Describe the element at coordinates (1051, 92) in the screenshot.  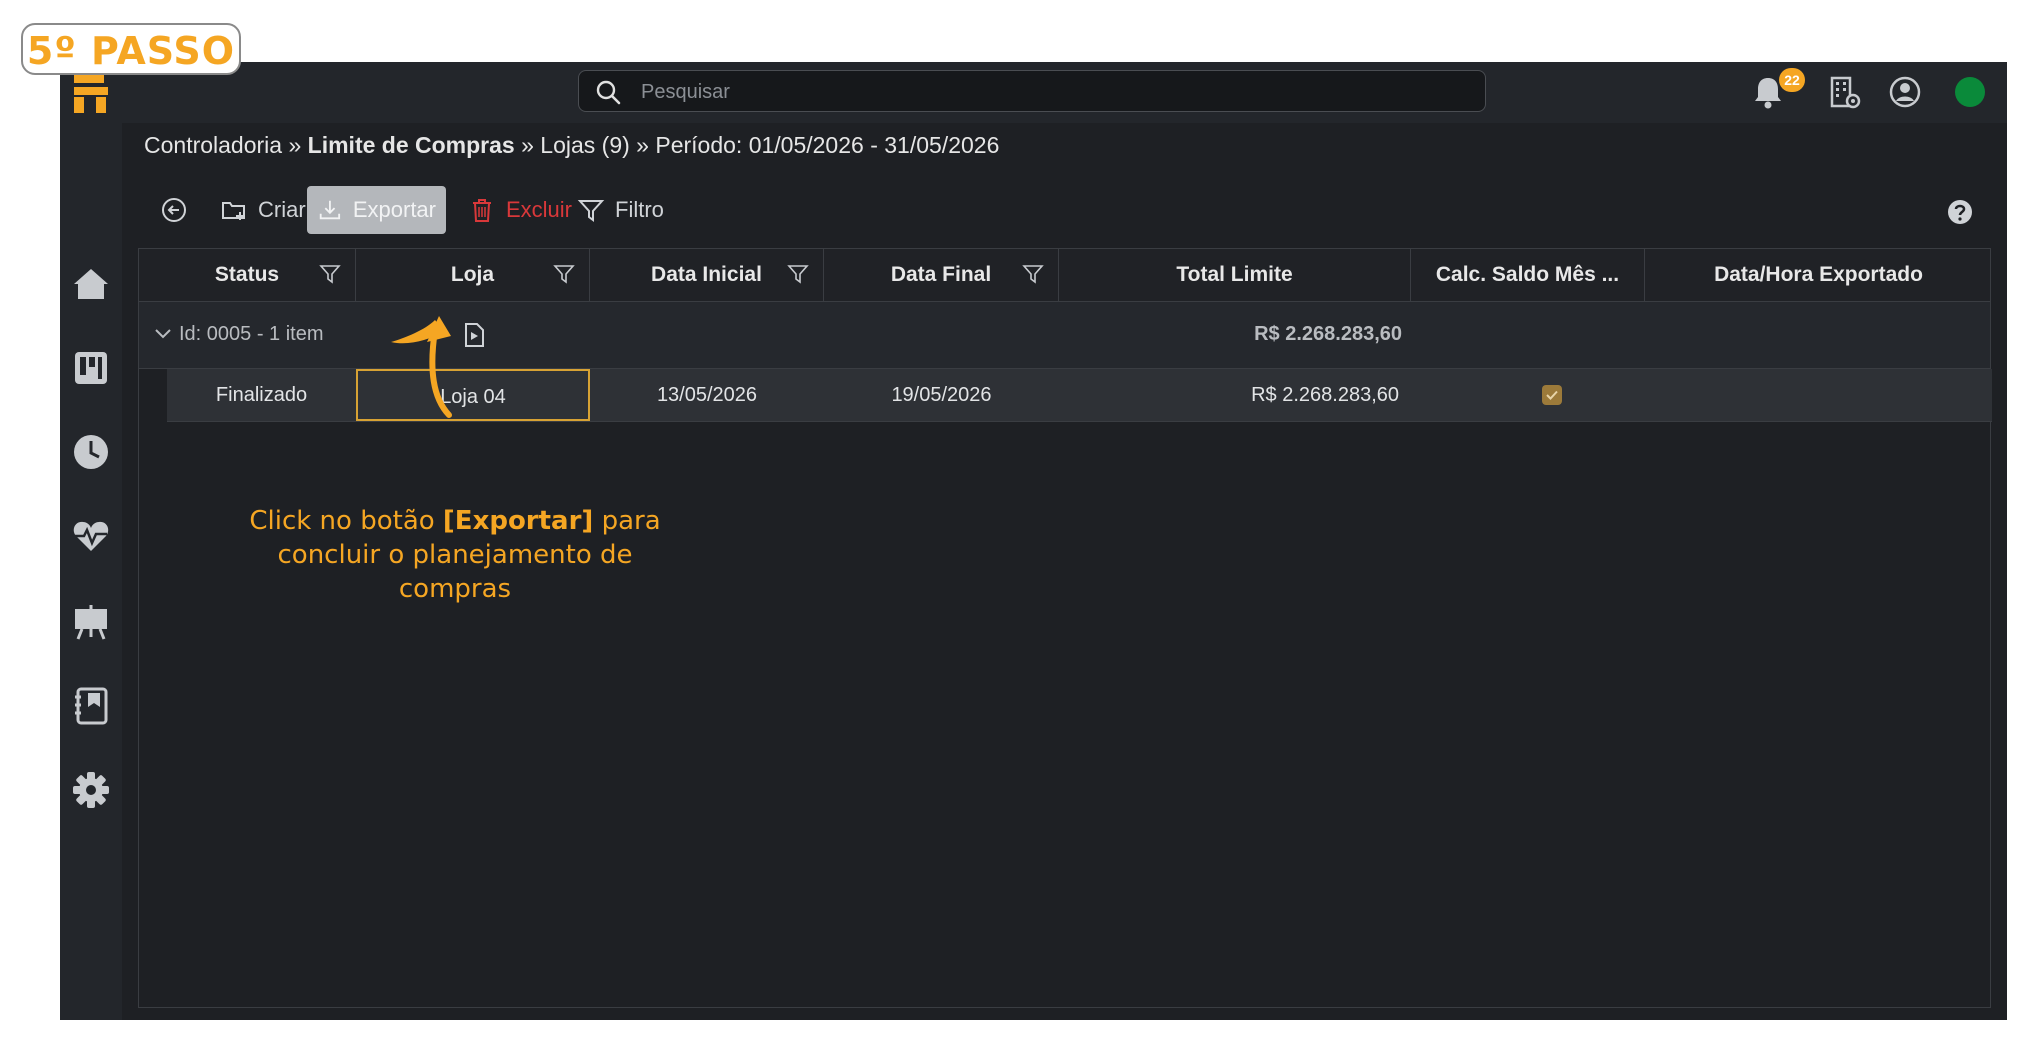
I see `search-input` at that location.